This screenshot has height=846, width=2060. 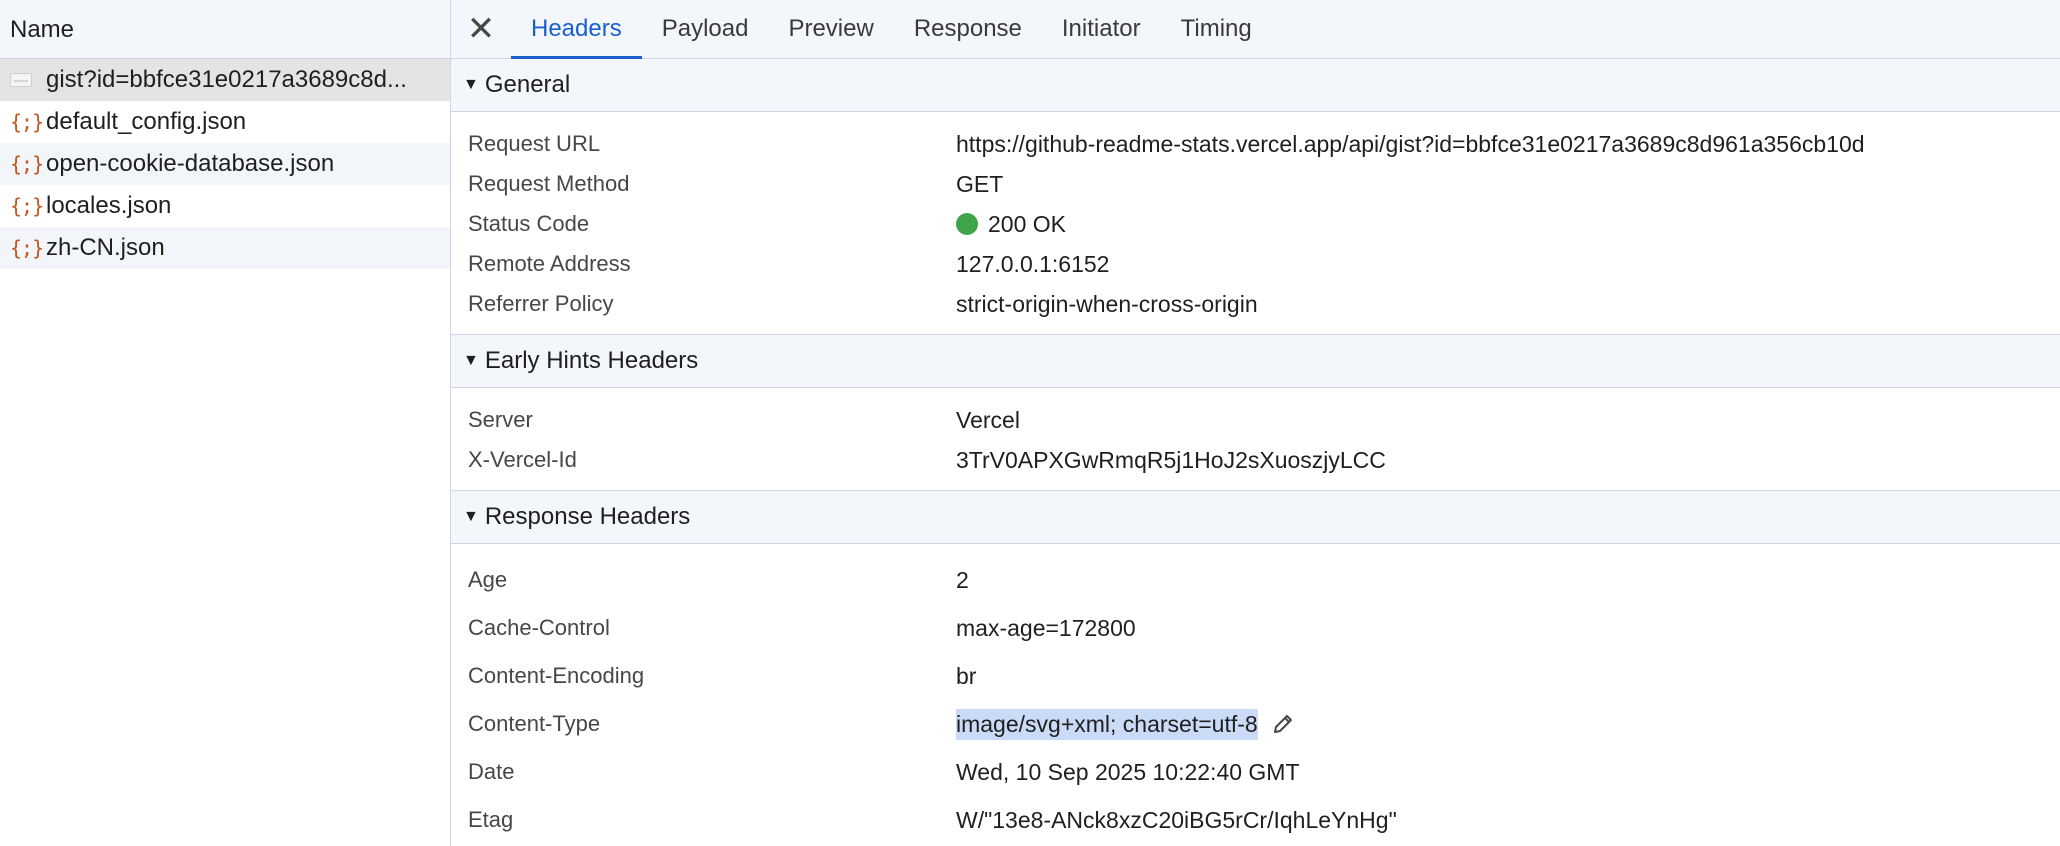 I want to click on header-value: 3TrV0APXGwRmqR5j1HoJ2sXuoszjyLCC, so click(x=1171, y=460).